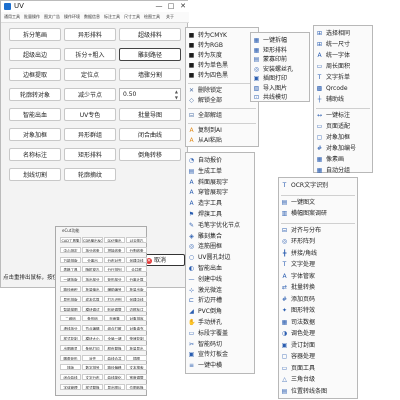 Image resolution: width=400 pixels, height=400 pixels. What do you see at coordinates (220, 171) in the screenshot?
I see `menu-item: ▤ 生成工单` at bounding box center [220, 171].